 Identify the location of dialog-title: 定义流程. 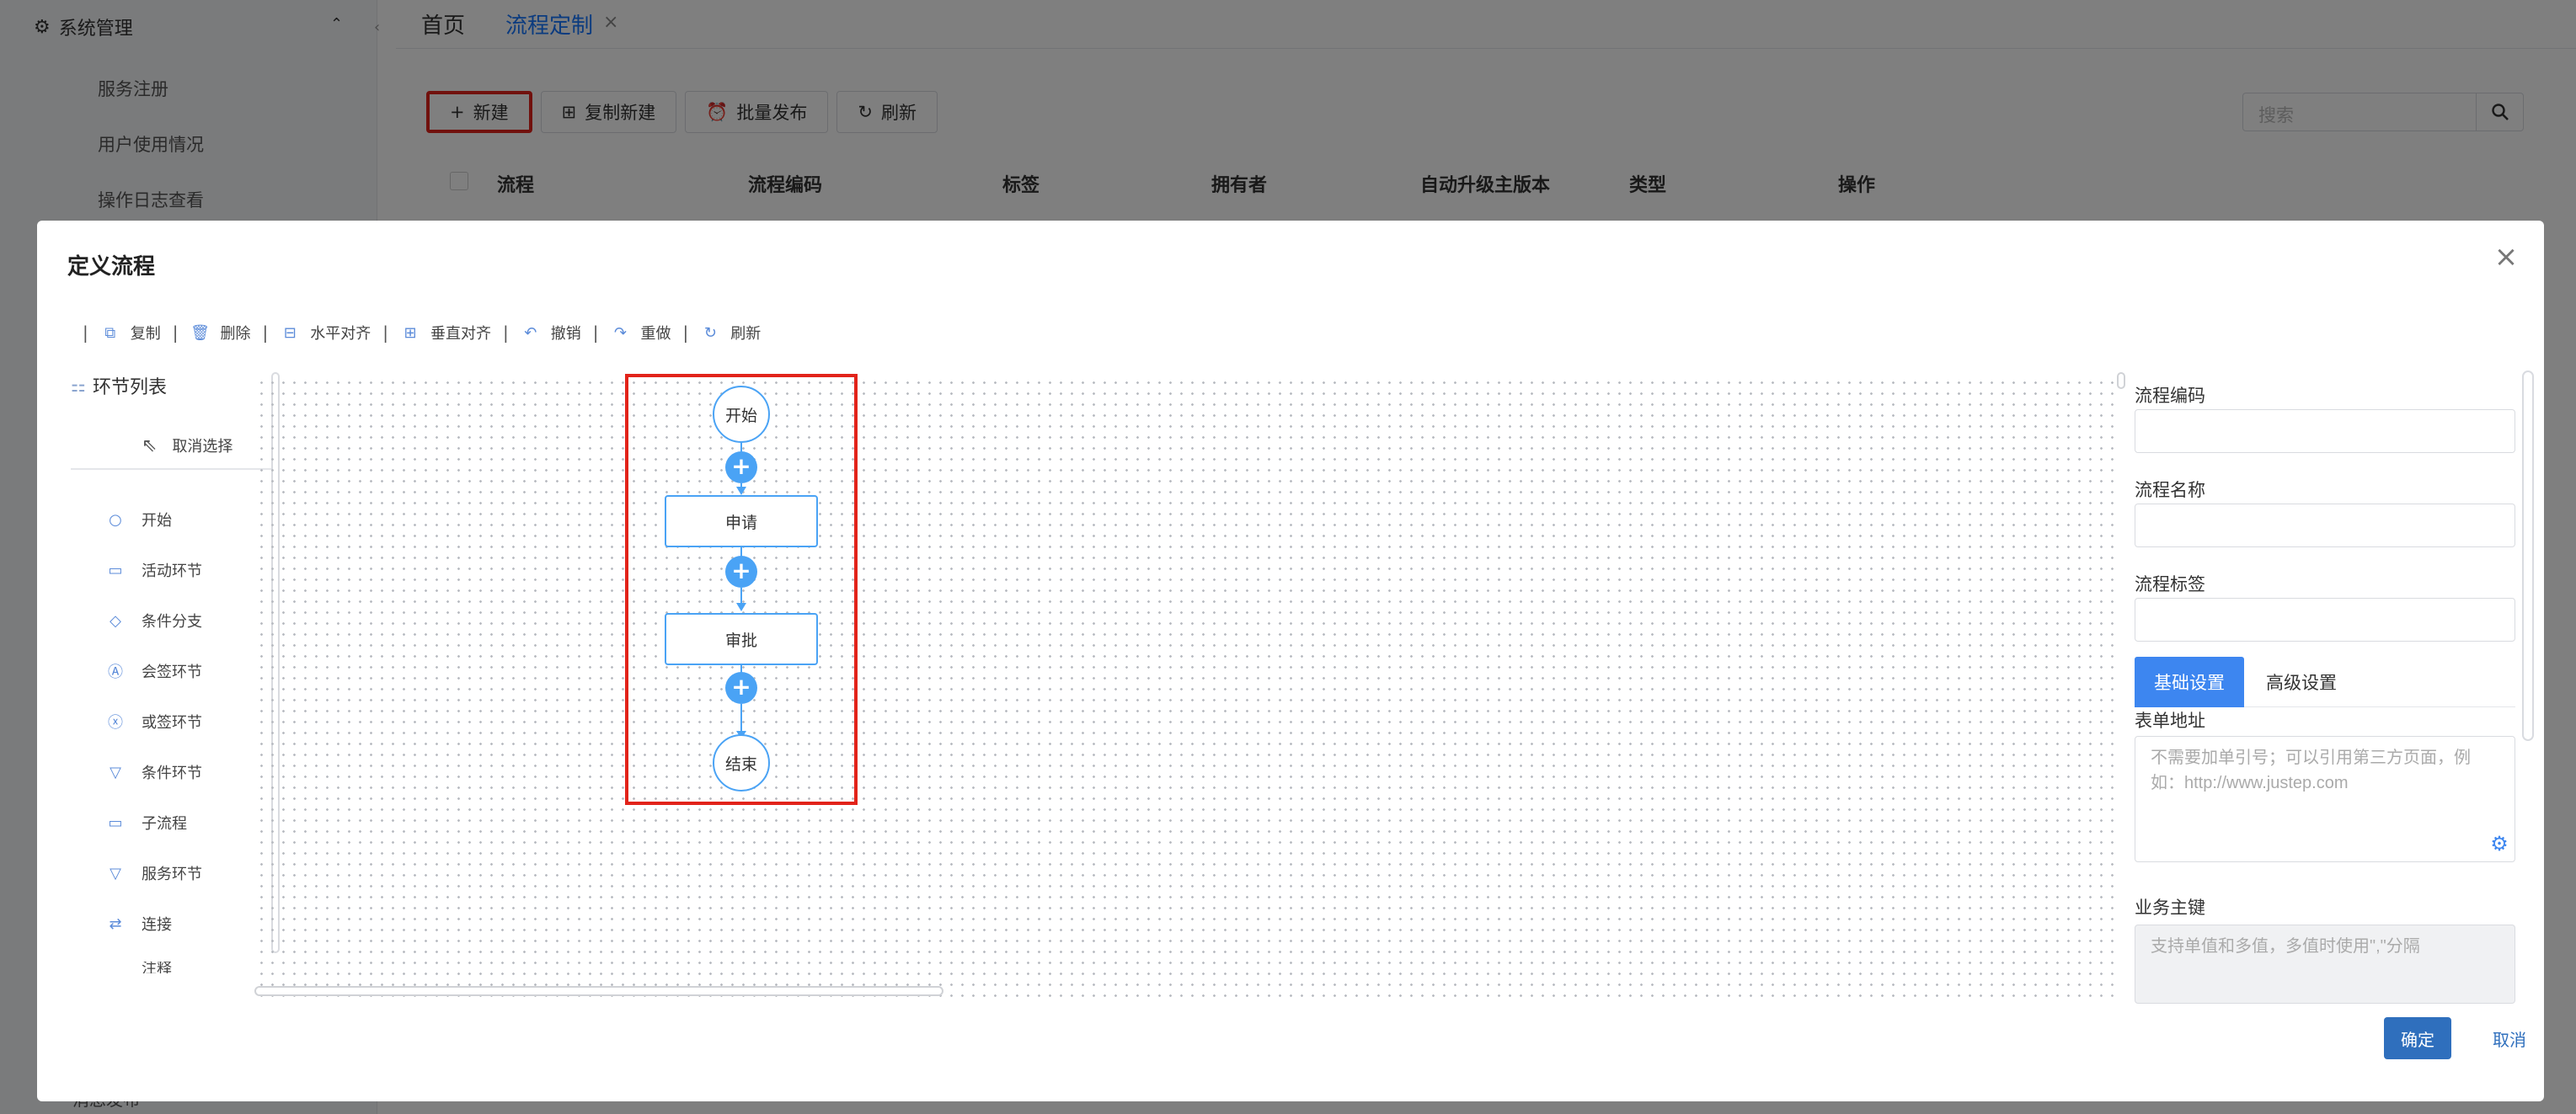
(111, 267).